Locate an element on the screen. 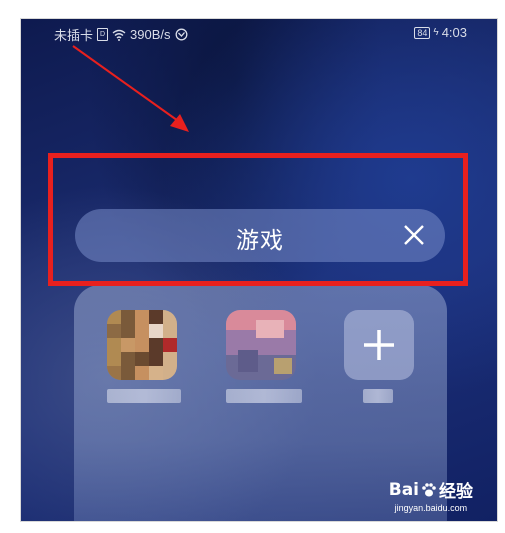  watermark-brand: Bai 经验 is located at coordinates (430, 490).